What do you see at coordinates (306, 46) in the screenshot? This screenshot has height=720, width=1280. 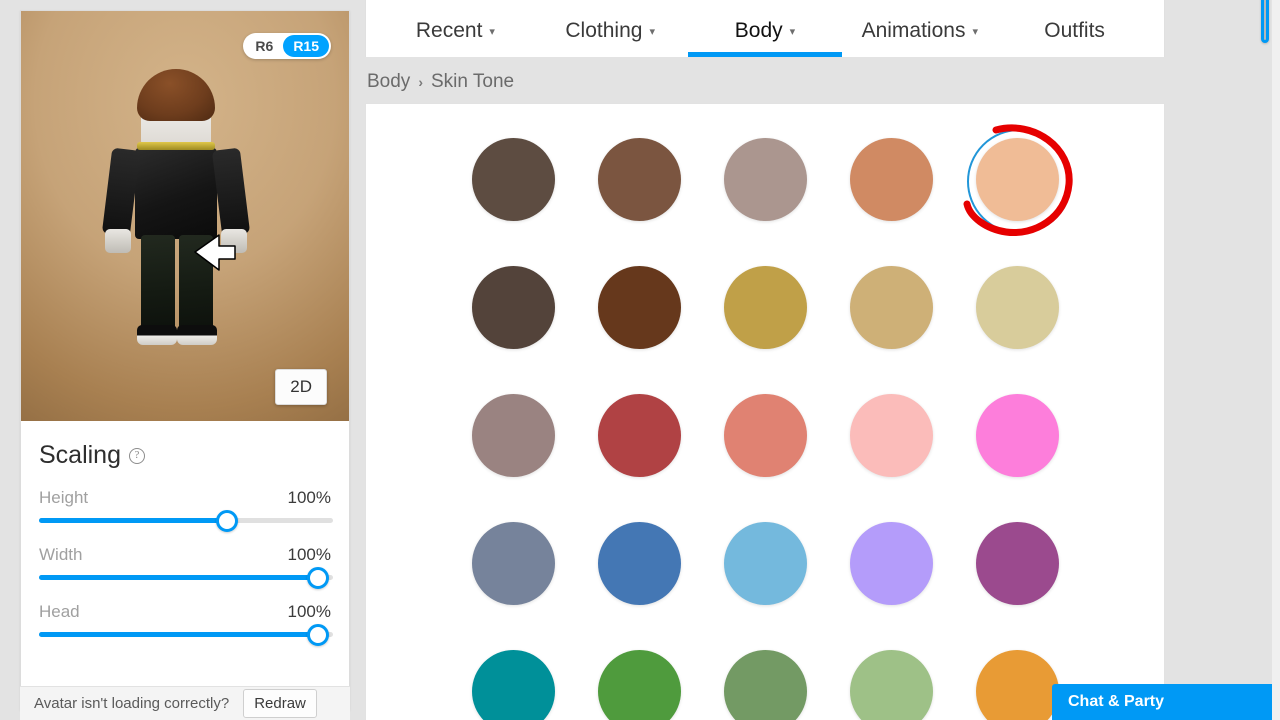 I see `rig-option-r15: R15` at bounding box center [306, 46].